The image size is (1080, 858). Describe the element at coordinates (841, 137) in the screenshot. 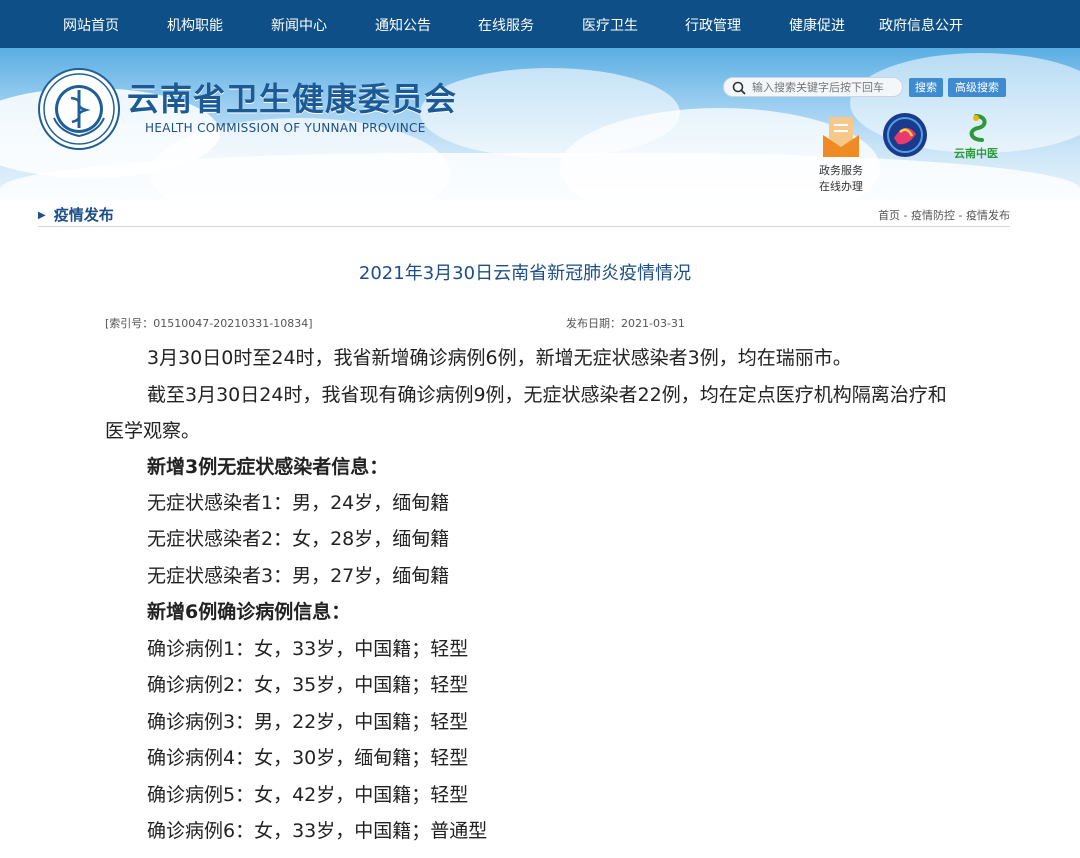

I see `gov-service-icon` at that location.